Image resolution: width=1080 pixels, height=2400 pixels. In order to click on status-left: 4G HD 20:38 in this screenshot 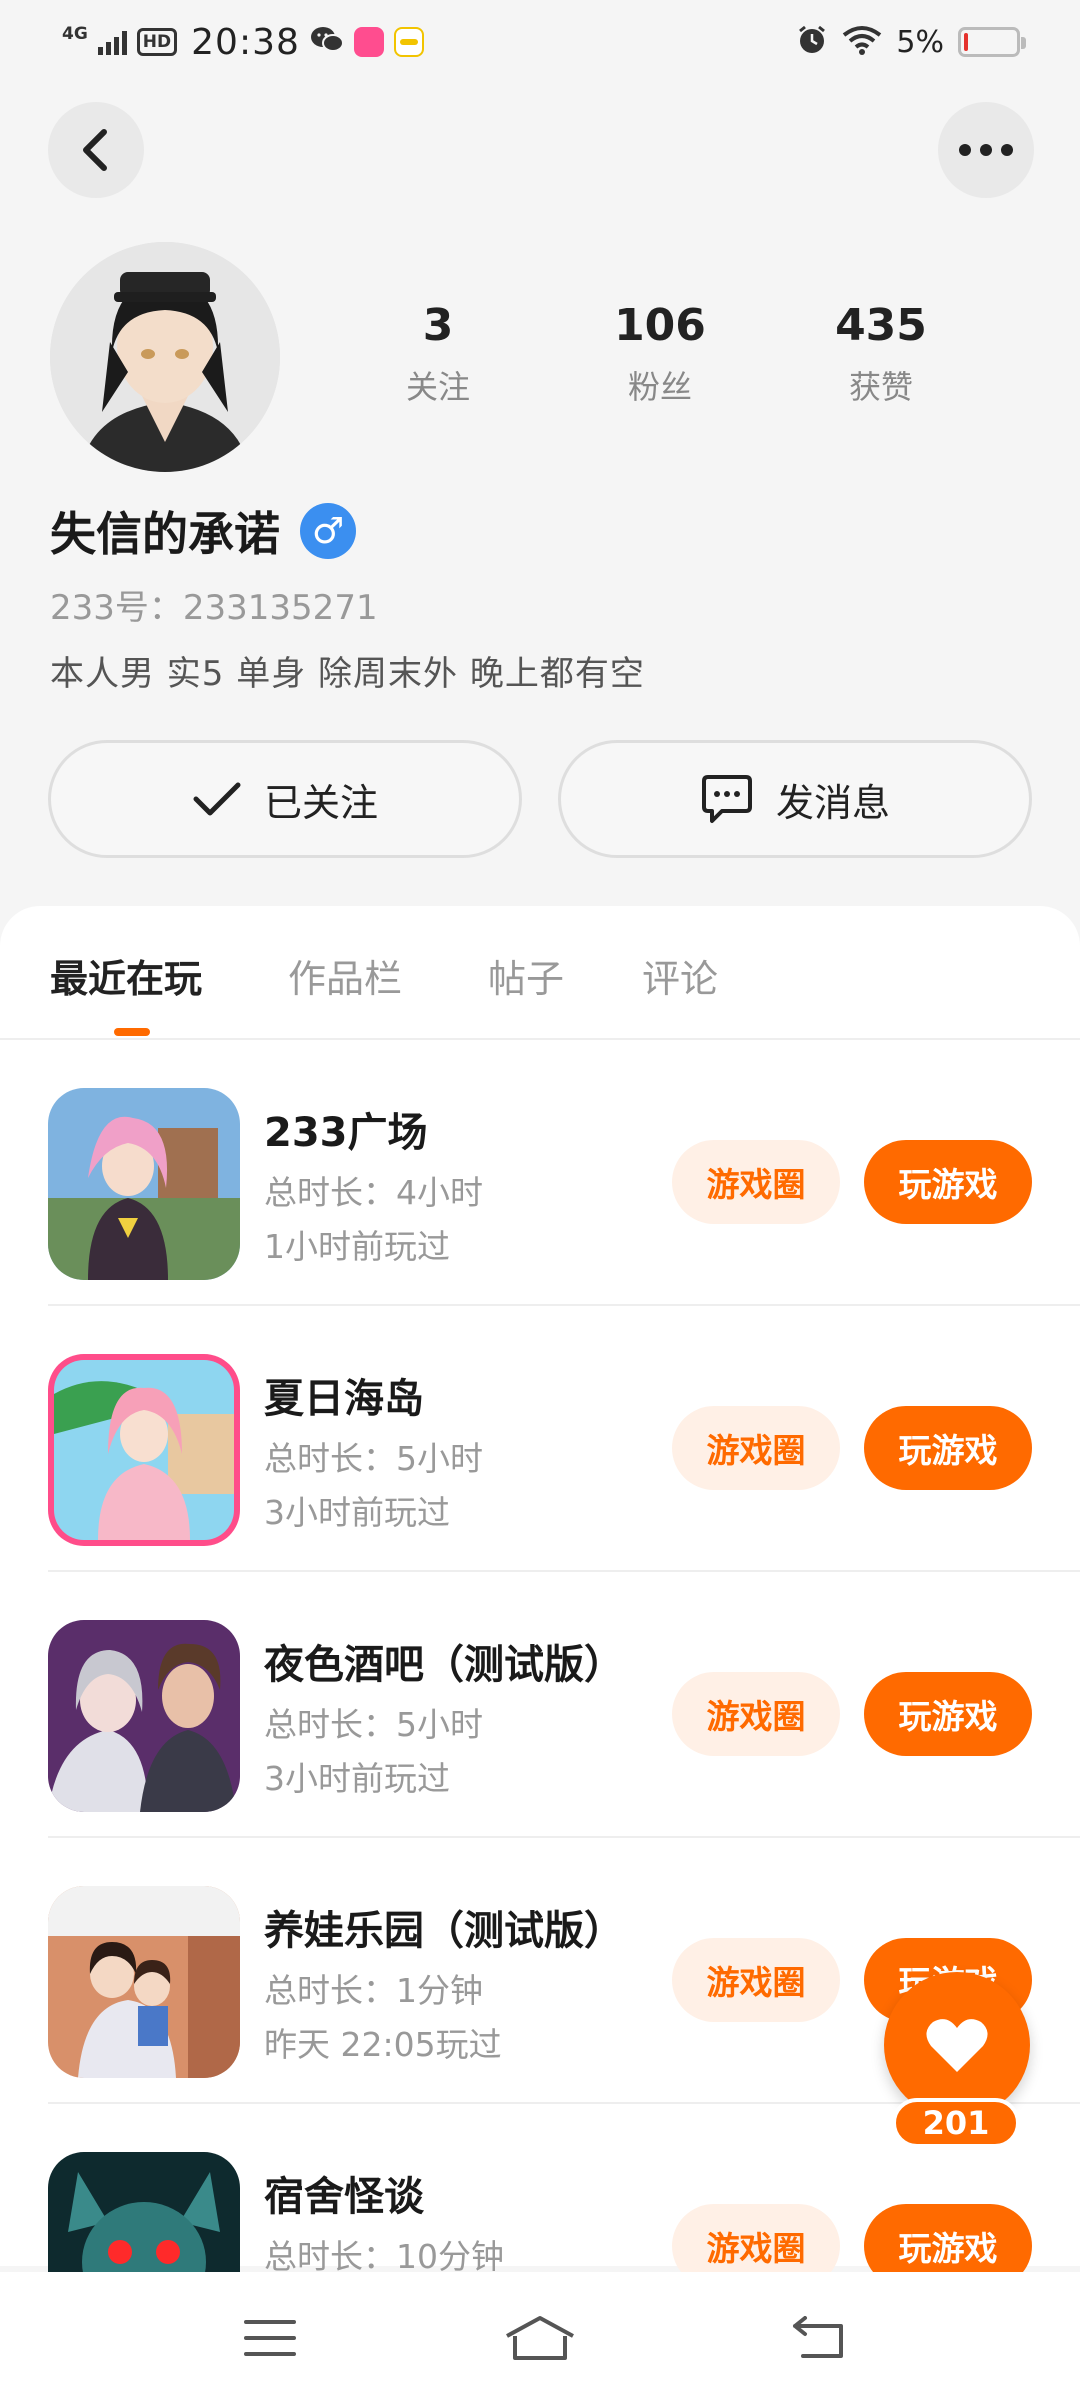, I will do `click(243, 42)`.